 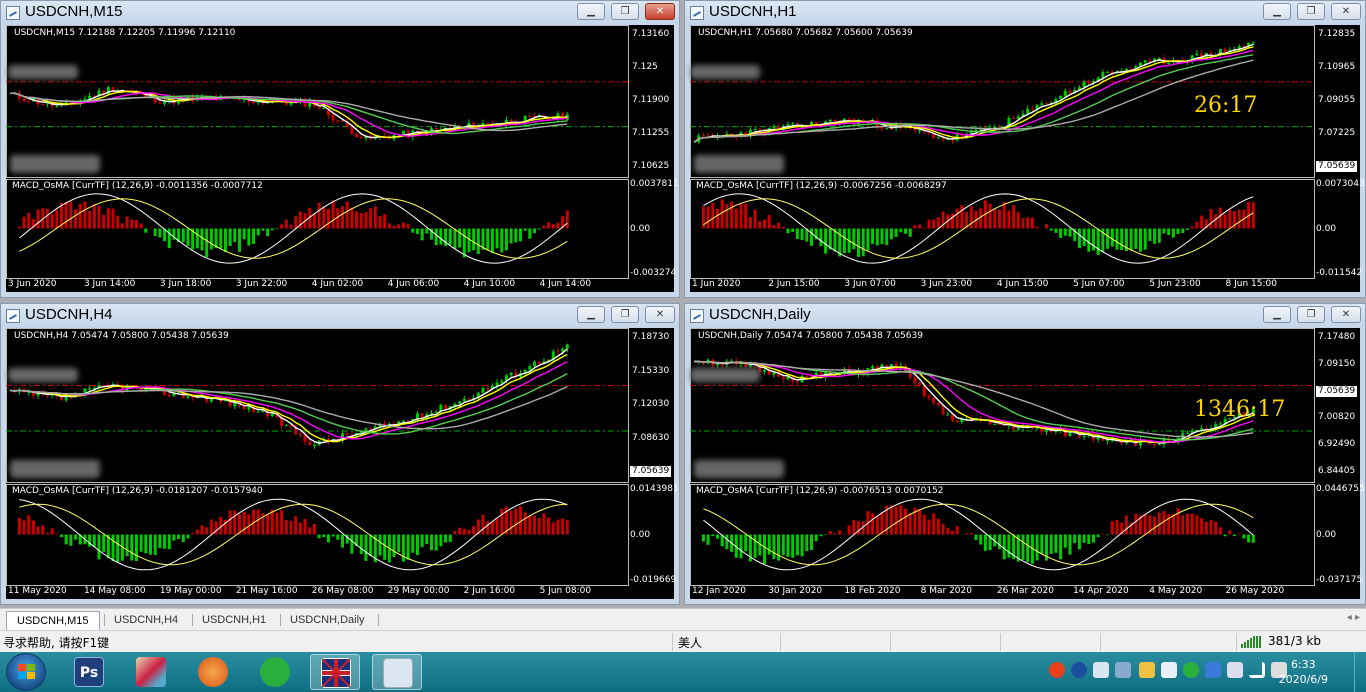 I want to click on taskbar-foxmail, so click(x=213, y=672).